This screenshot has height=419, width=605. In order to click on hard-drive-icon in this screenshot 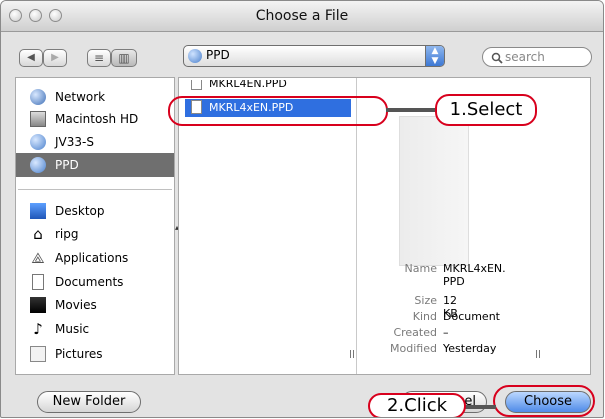, I will do `click(38, 119)`.